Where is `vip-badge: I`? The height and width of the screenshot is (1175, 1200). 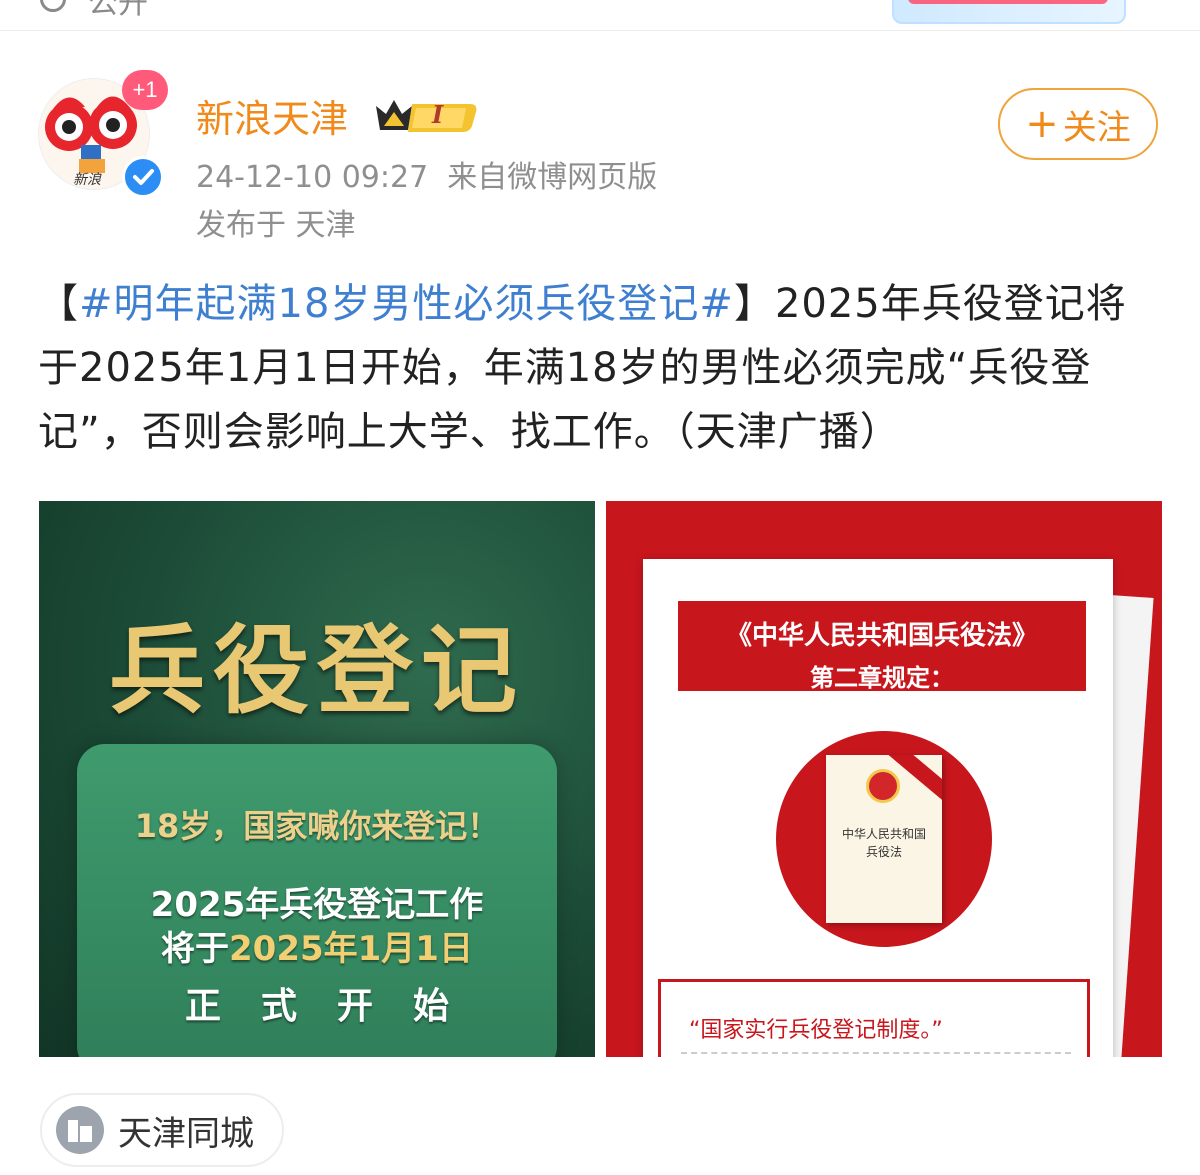
vip-badge: I is located at coordinates (426, 118).